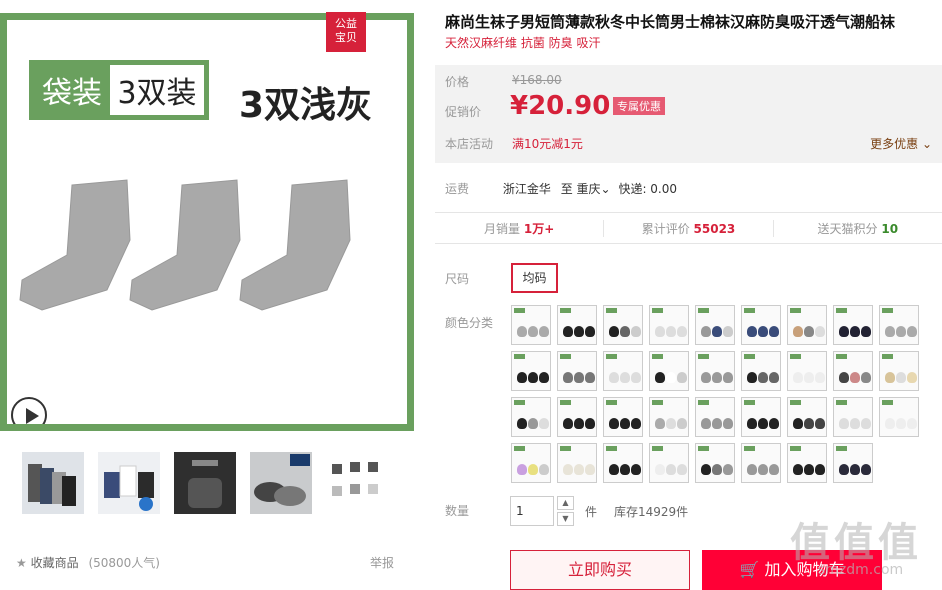 The width and height of the screenshot is (942, 590). I want to click on total-reviews: 累计评价 55023, so click(689, 228).